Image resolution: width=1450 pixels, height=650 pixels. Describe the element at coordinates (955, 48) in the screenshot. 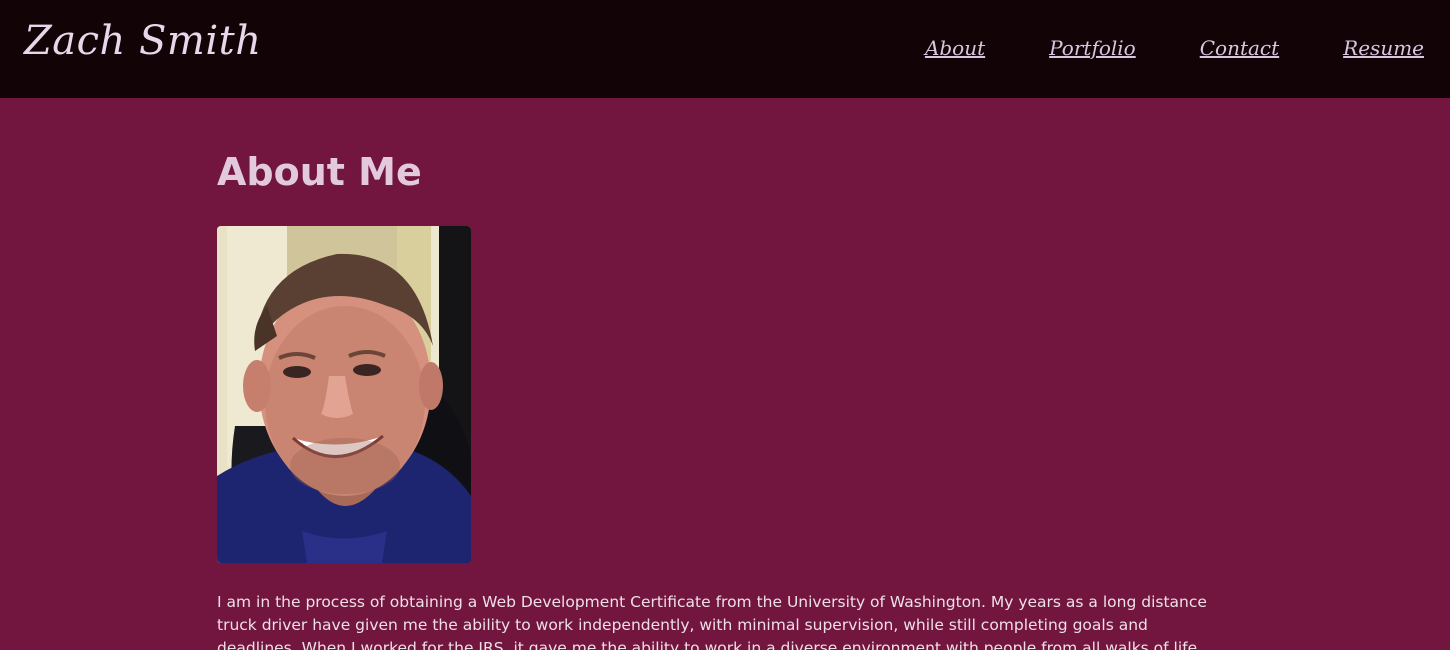

I see `nav-link-about: About` at that location.